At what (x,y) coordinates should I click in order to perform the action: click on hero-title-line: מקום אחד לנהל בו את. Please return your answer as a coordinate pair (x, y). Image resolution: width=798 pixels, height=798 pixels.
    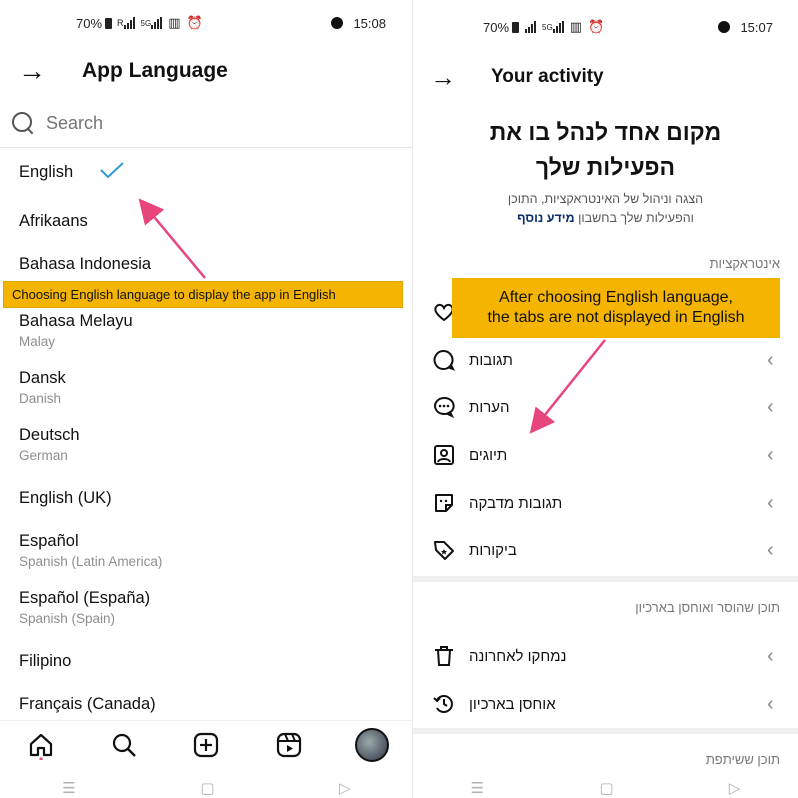
    Looking at the image, I should click on (605, 132).